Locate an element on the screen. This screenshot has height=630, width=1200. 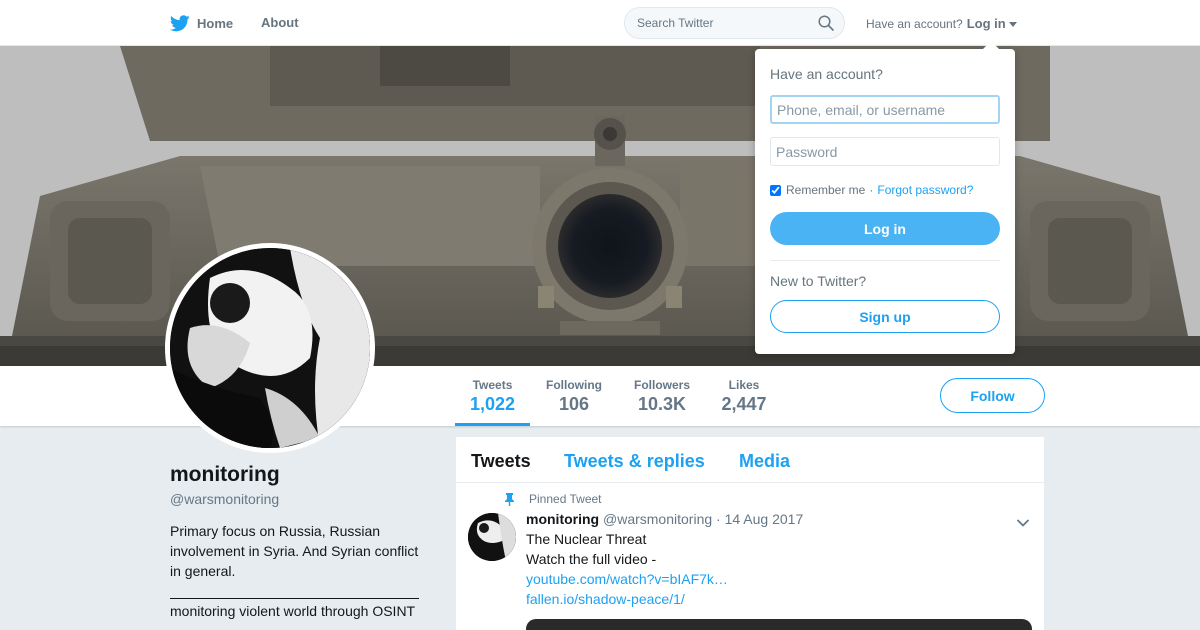
profile-avatar is located at coordinates (270, 348).